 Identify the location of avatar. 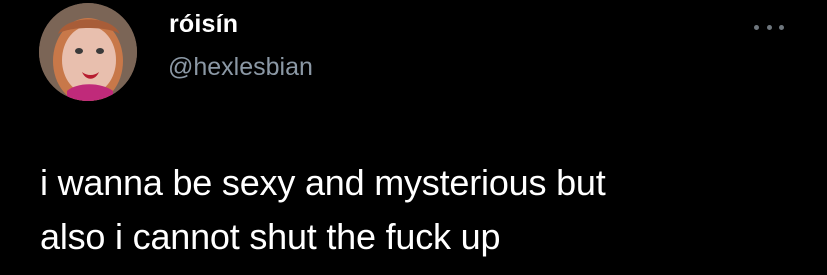
(88, 52).